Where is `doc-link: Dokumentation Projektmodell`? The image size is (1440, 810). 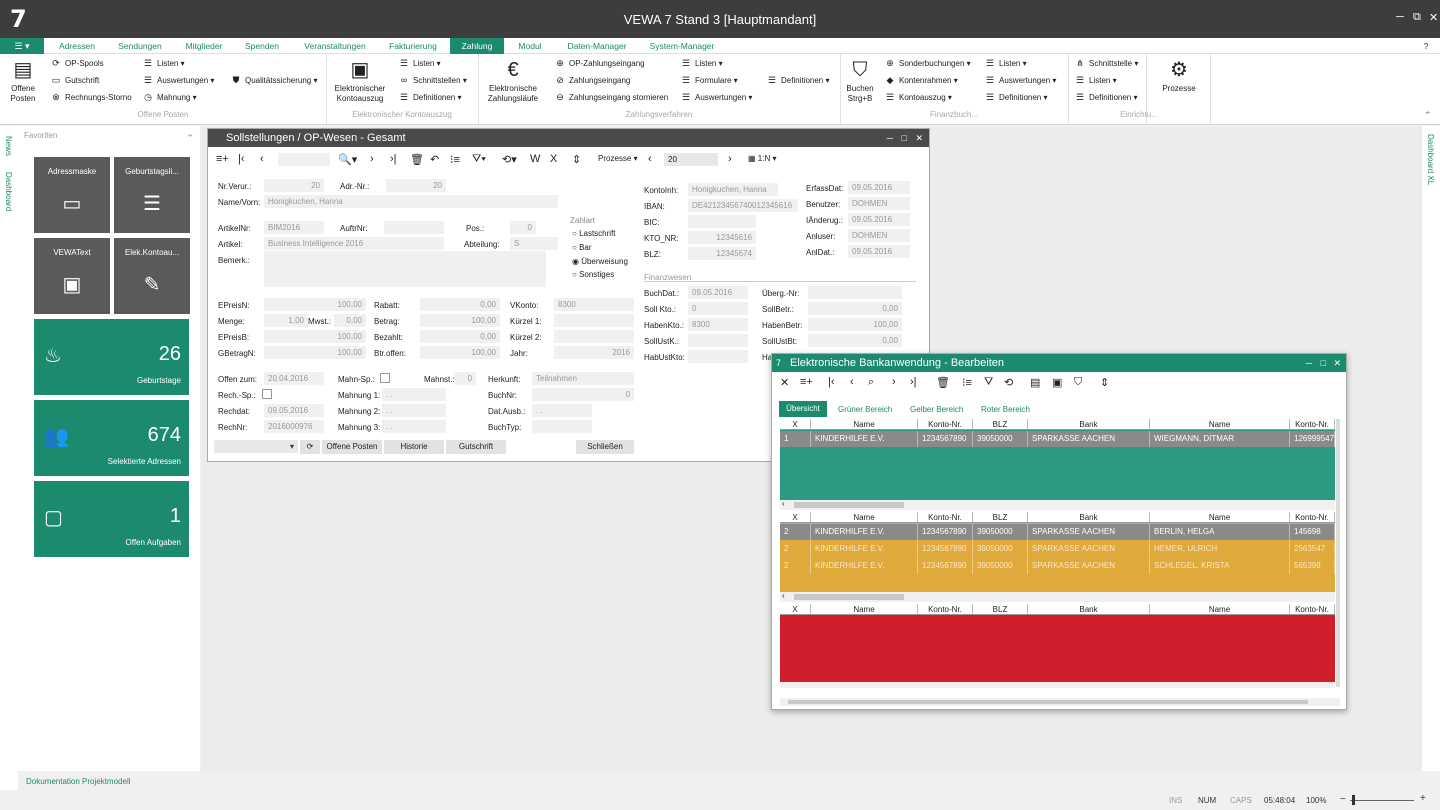 doc-link: Dokumentation Projektmodell is located at coordinates (78, 781).